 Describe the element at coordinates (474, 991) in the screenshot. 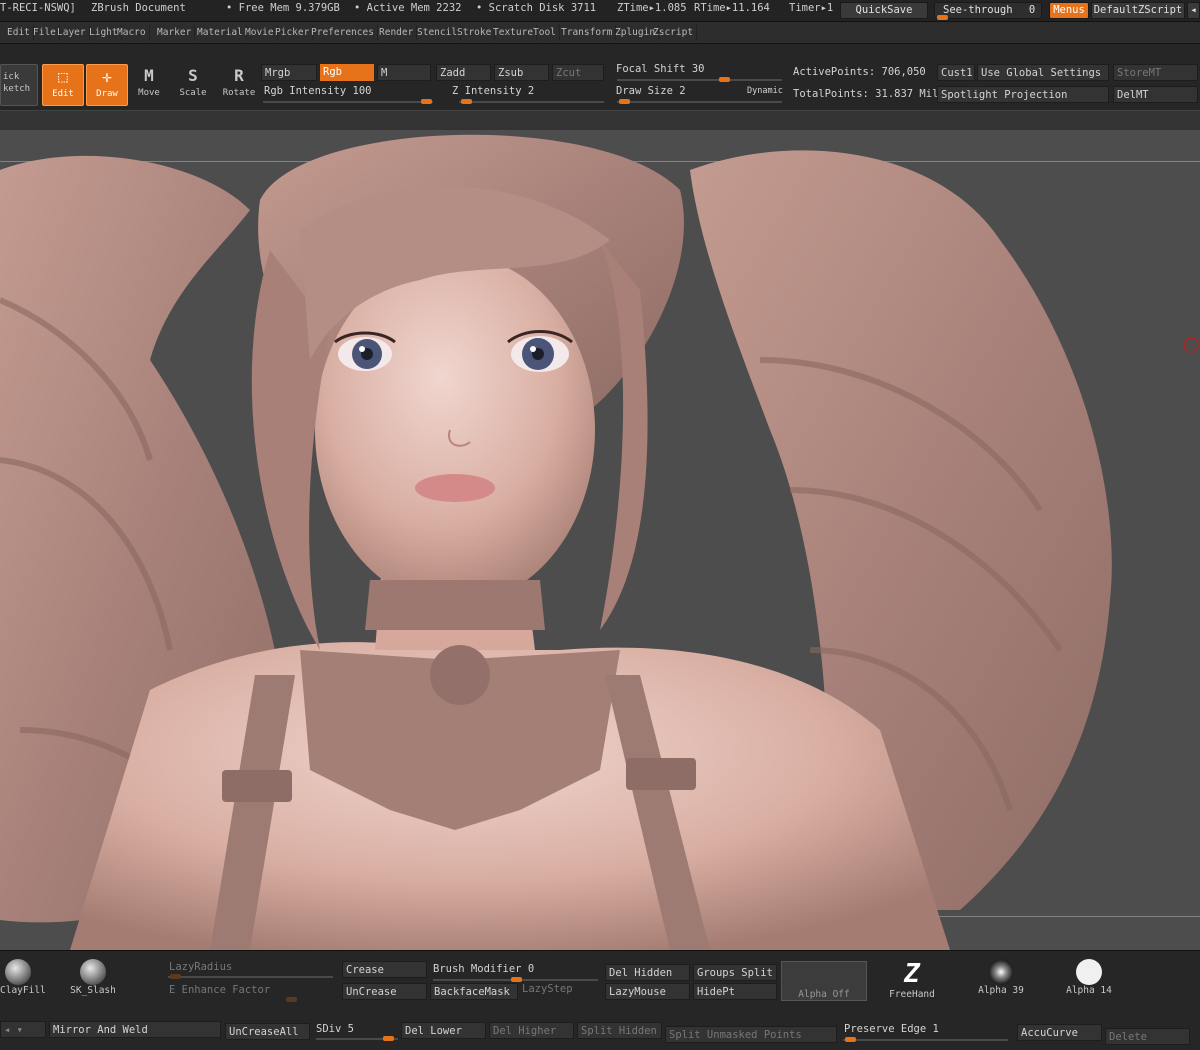

I see `backfacemask-button: BackfaceMask` at that location.